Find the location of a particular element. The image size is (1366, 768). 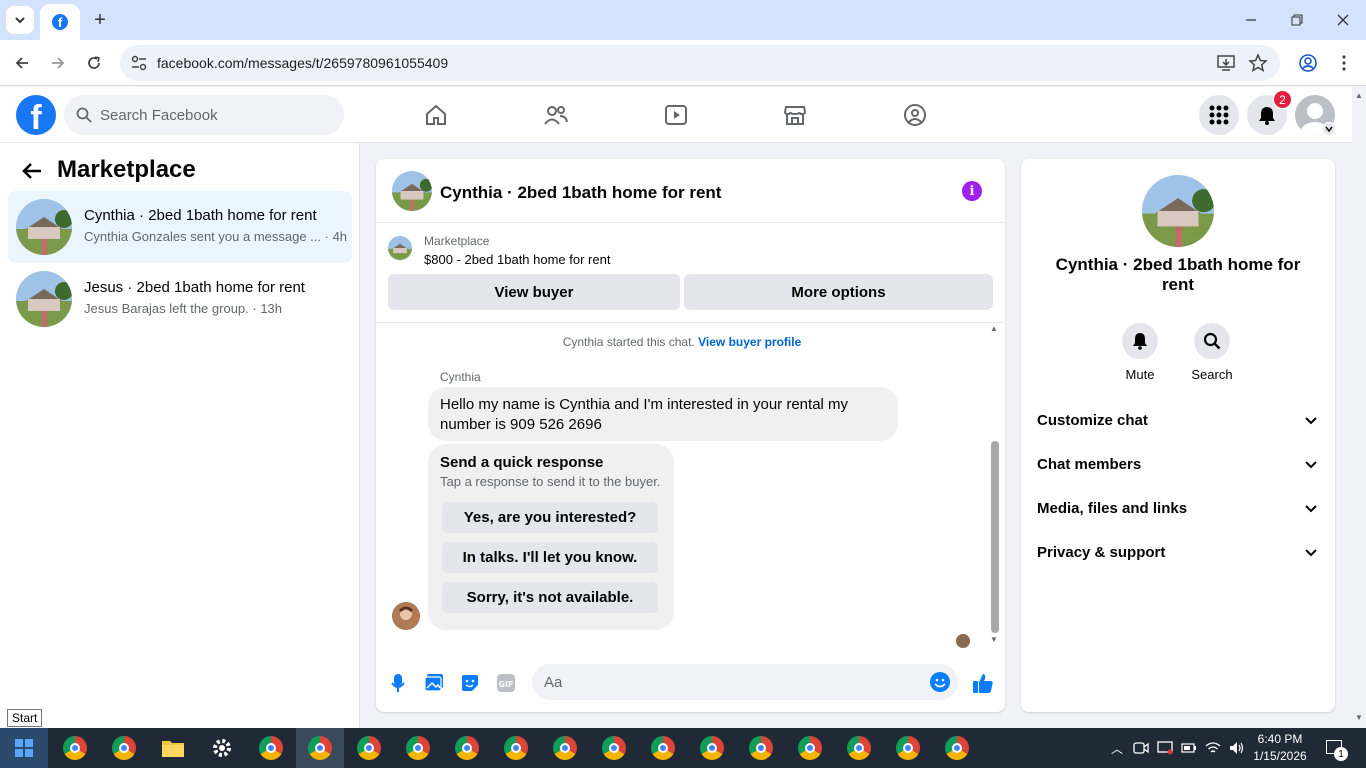

nav-home is located at coordinates (436, 115).